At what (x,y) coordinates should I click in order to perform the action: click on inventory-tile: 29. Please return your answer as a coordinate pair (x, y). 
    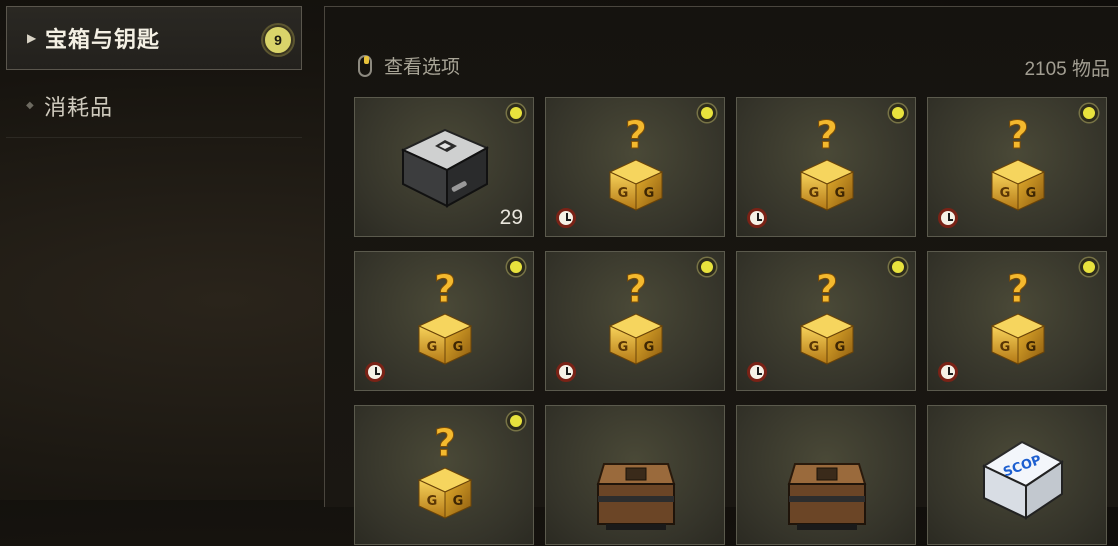
    Looking at the image, I should click on (444, 167).